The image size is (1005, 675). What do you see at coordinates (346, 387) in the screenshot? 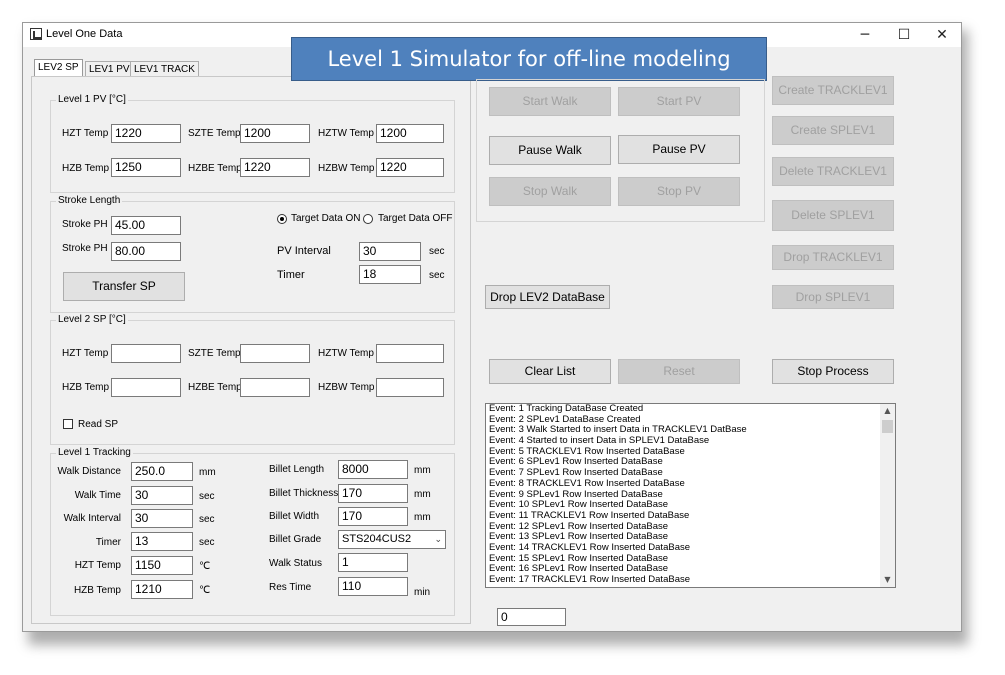
I see `l2-hzbw-label: HZBW Temp` at bounding box center [346, 387].